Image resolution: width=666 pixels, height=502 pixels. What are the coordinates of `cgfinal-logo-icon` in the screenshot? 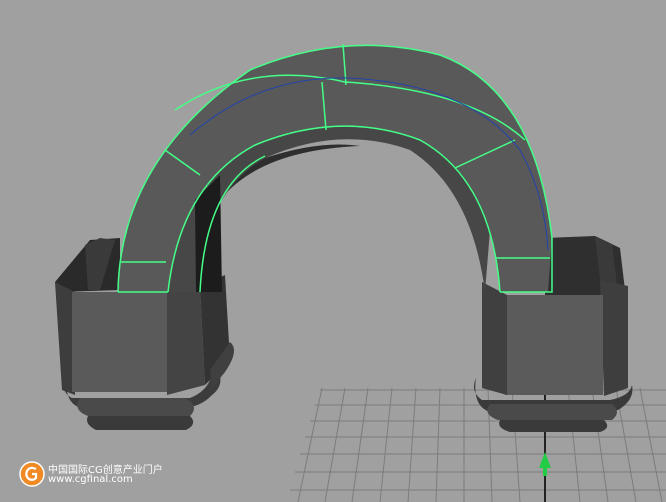 It's located at (32, 474).